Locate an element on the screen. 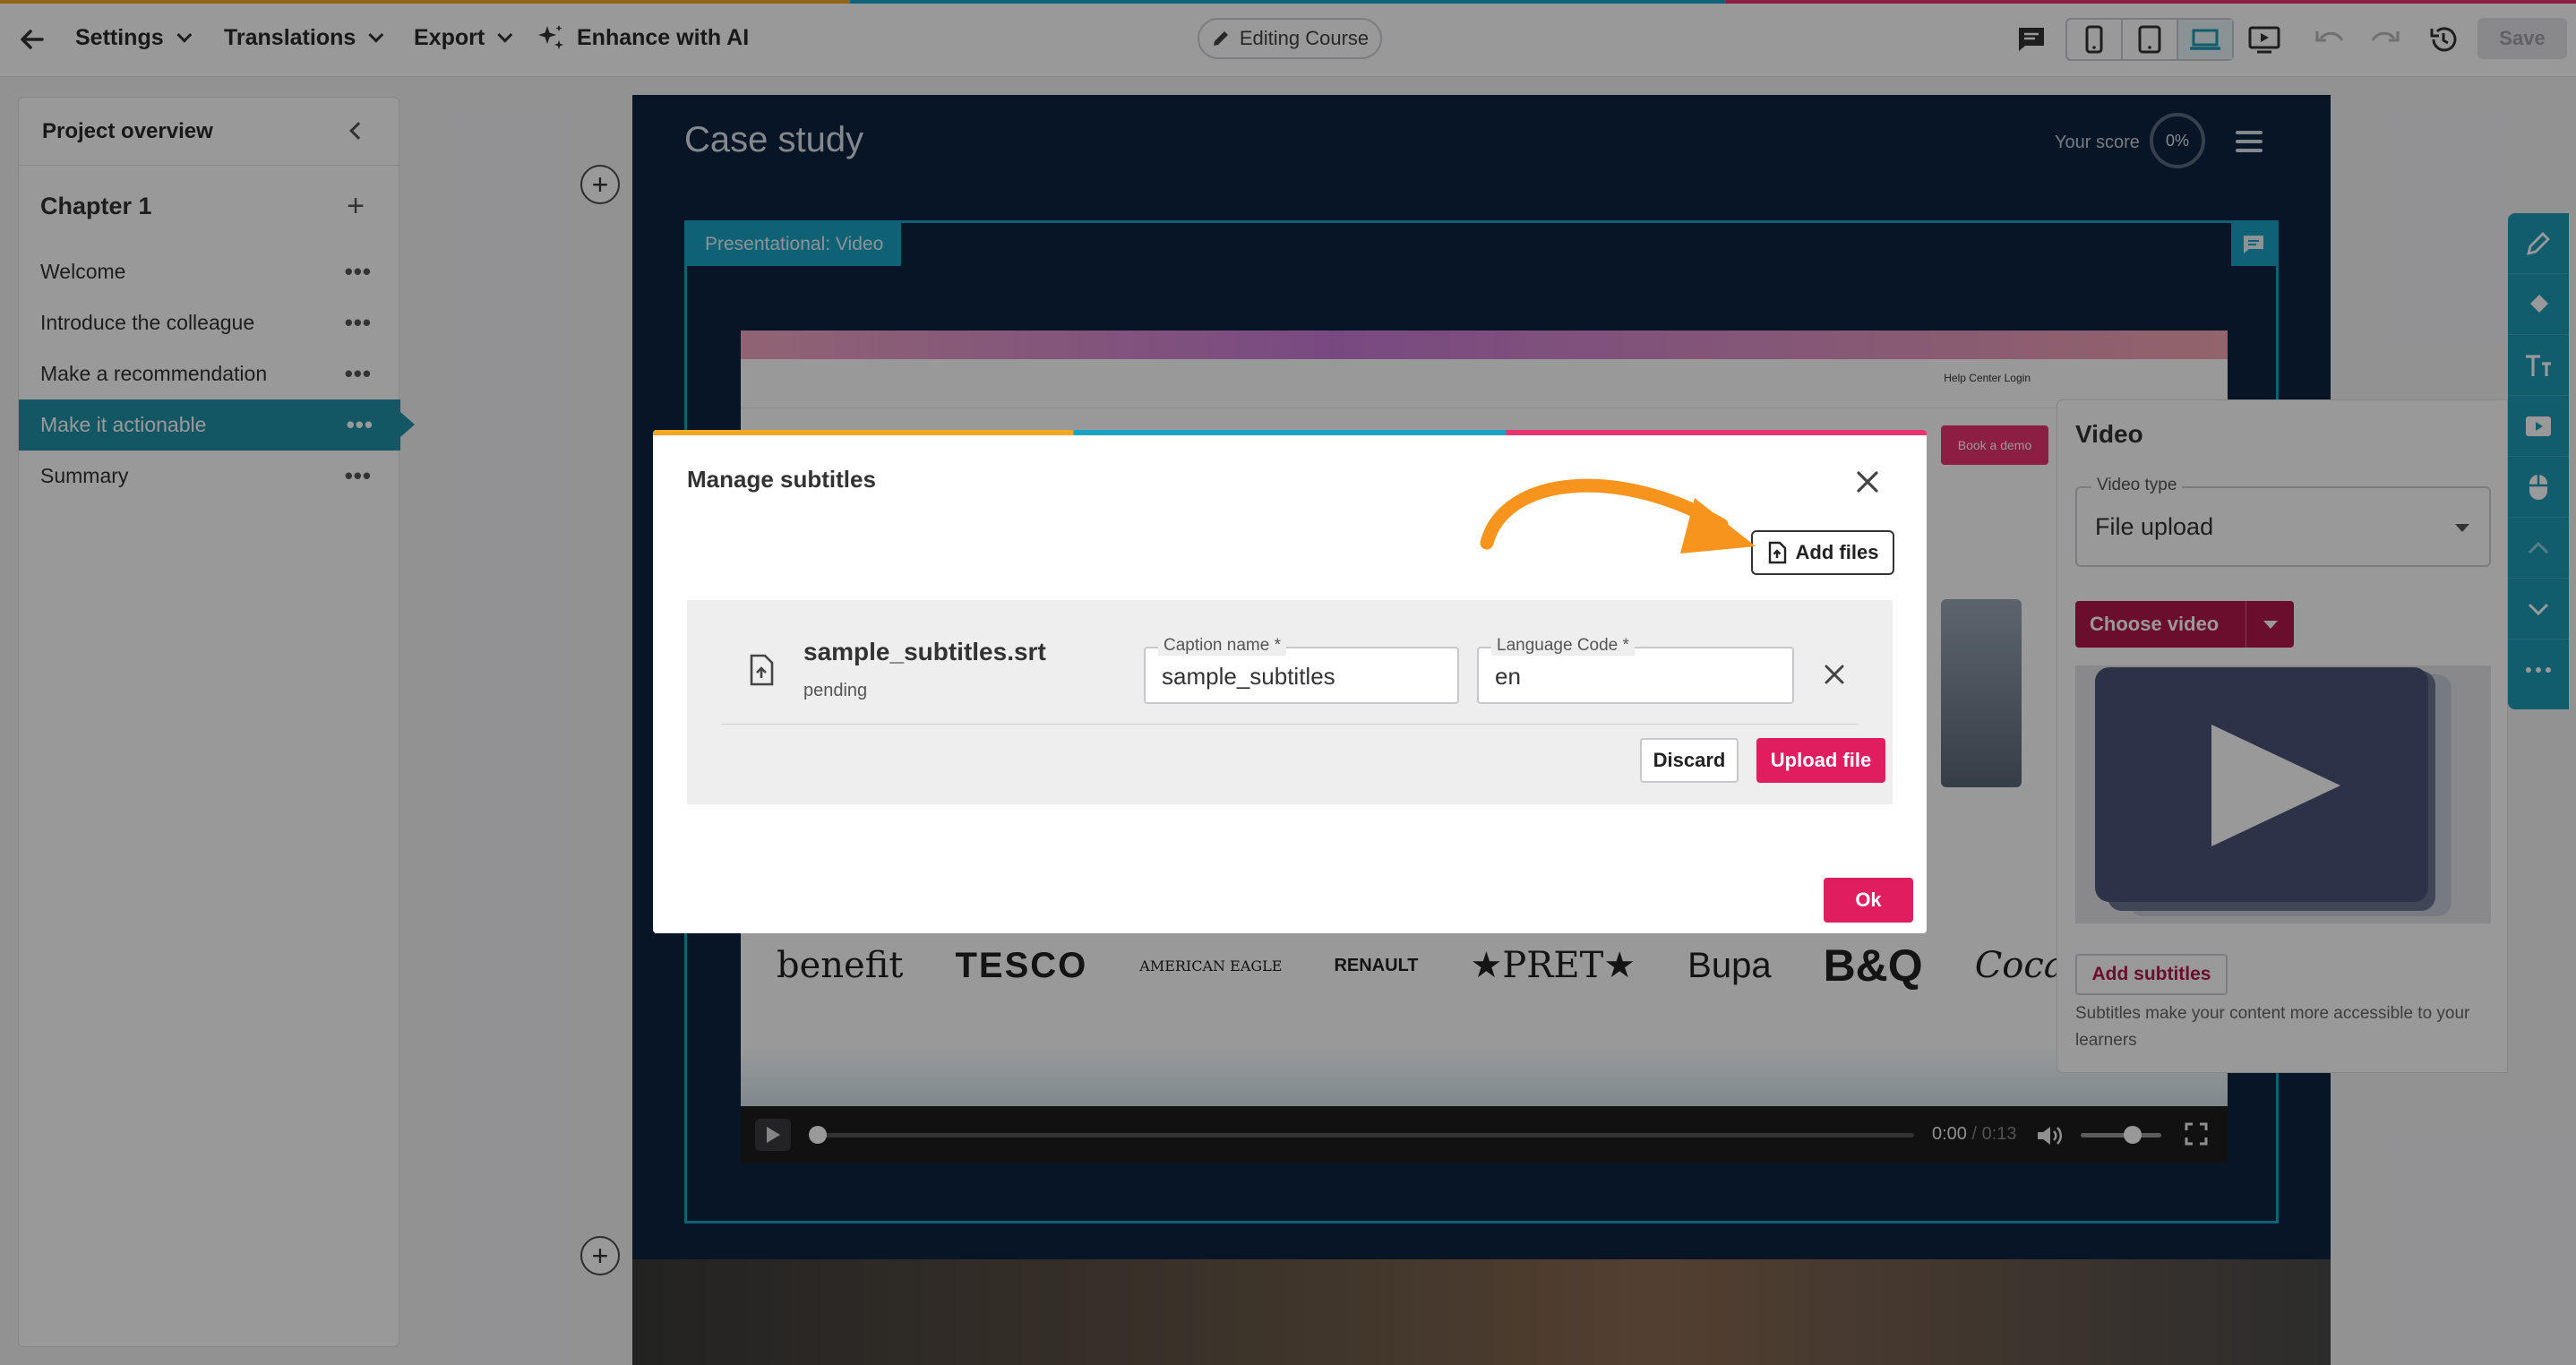  caption-name-field: Caption name * sample_subtitles is located at coordinates (1301, 670).